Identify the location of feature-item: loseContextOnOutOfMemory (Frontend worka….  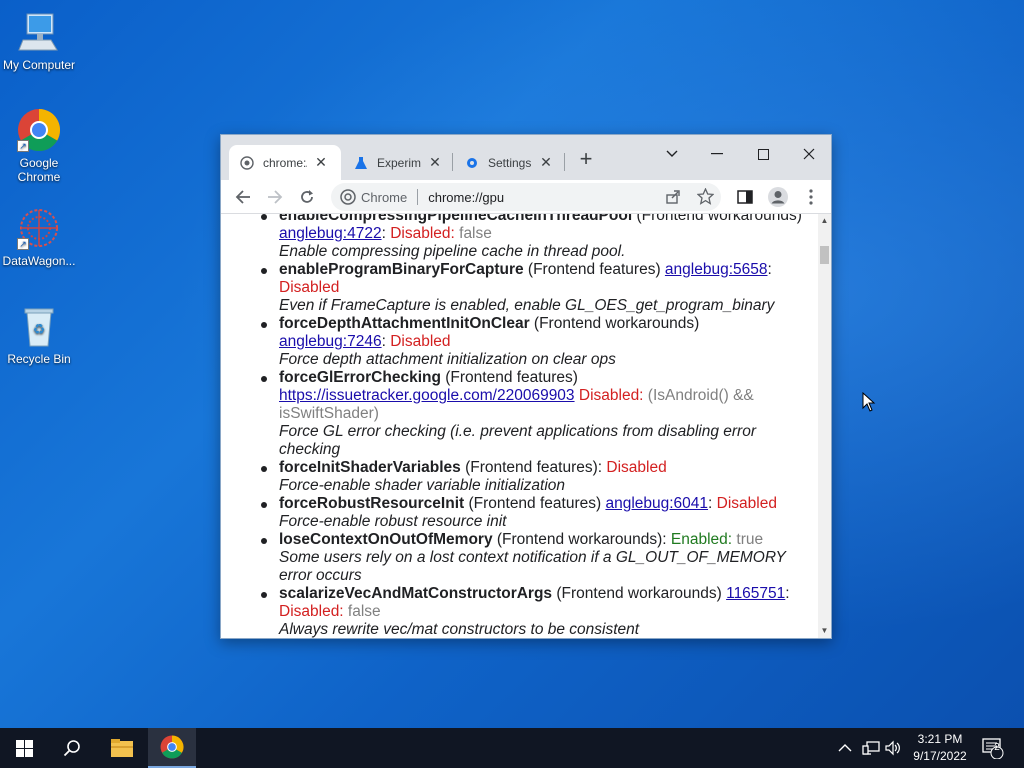
(520, 558).